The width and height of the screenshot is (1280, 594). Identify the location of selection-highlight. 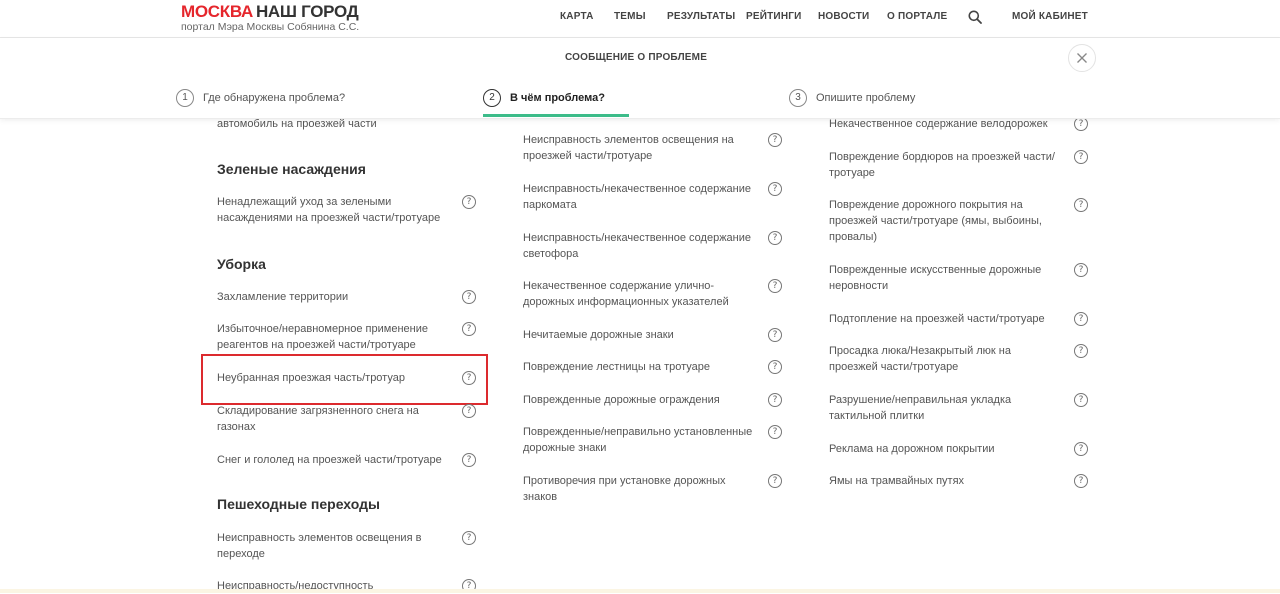
(344, 379).